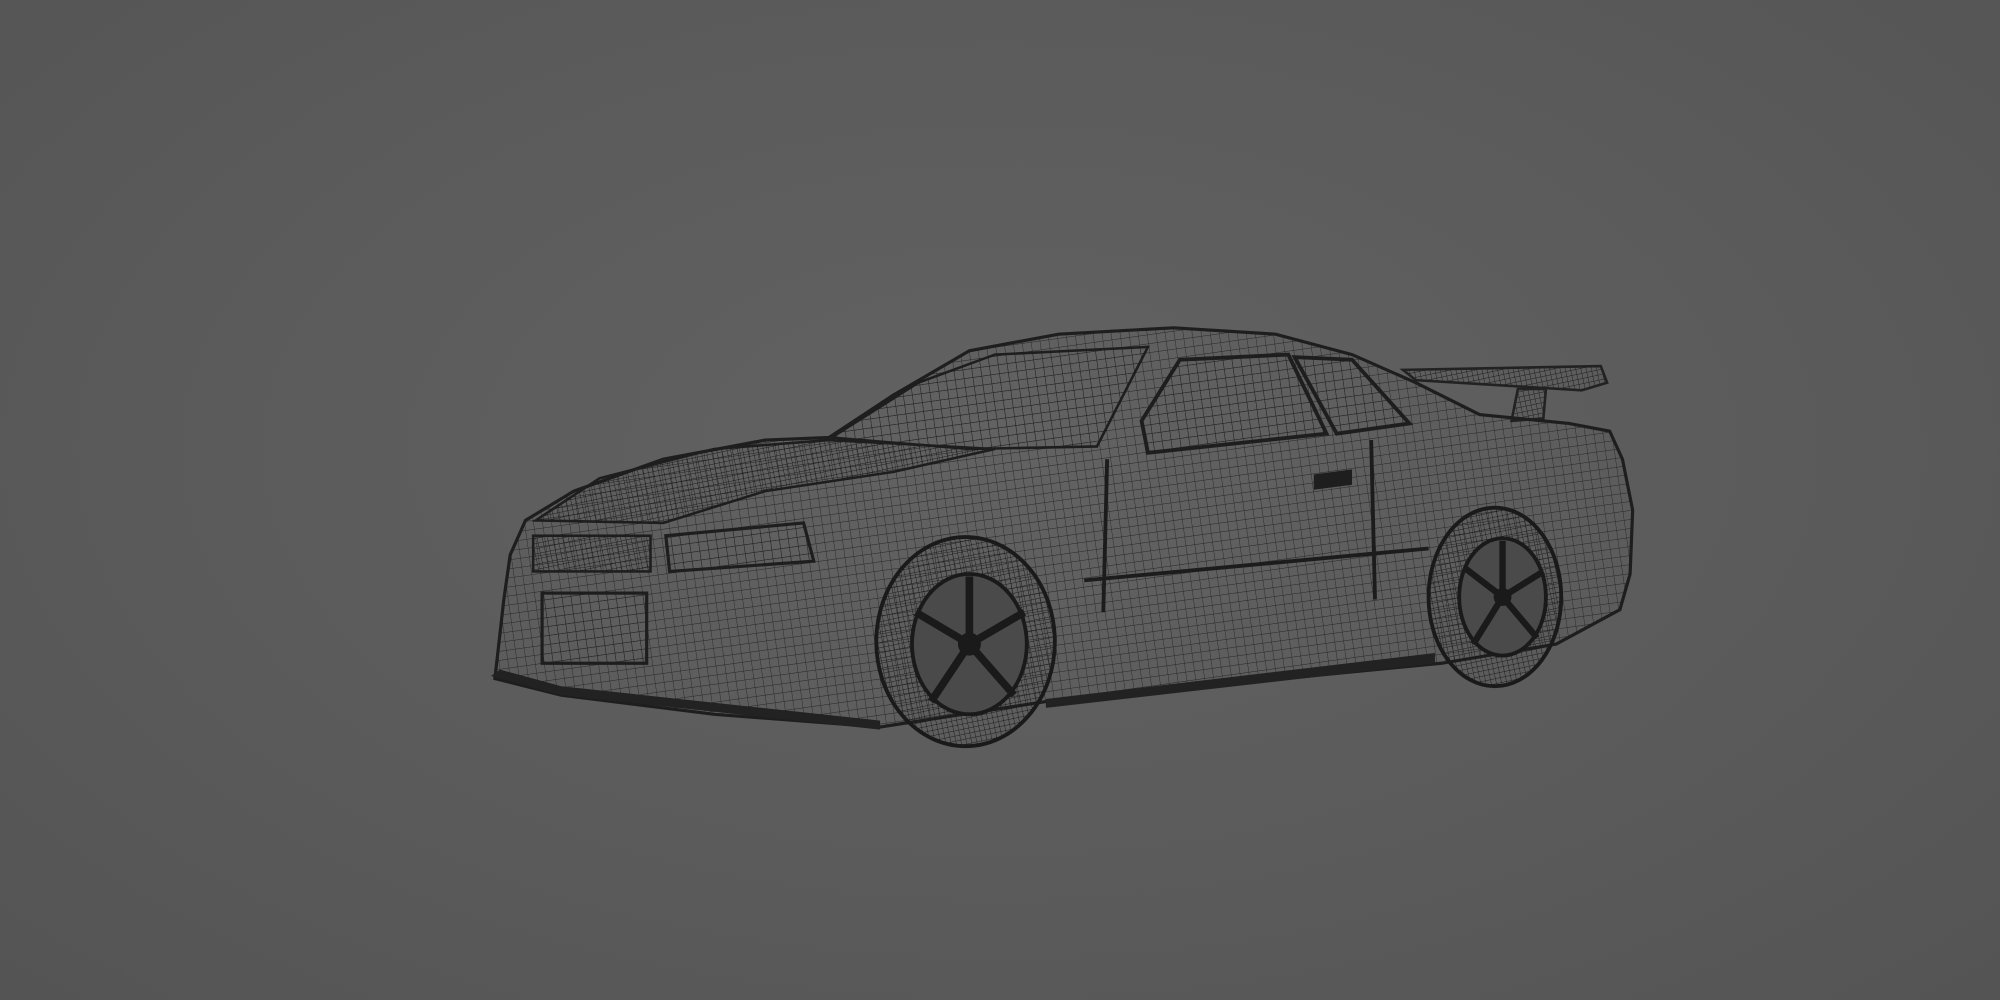 This screenshot has width=2000, height=1000. What do you see at coordinates (1495, 597) in the screenshot?
I see `rear-wheel` at bounding box center [1495, 597].